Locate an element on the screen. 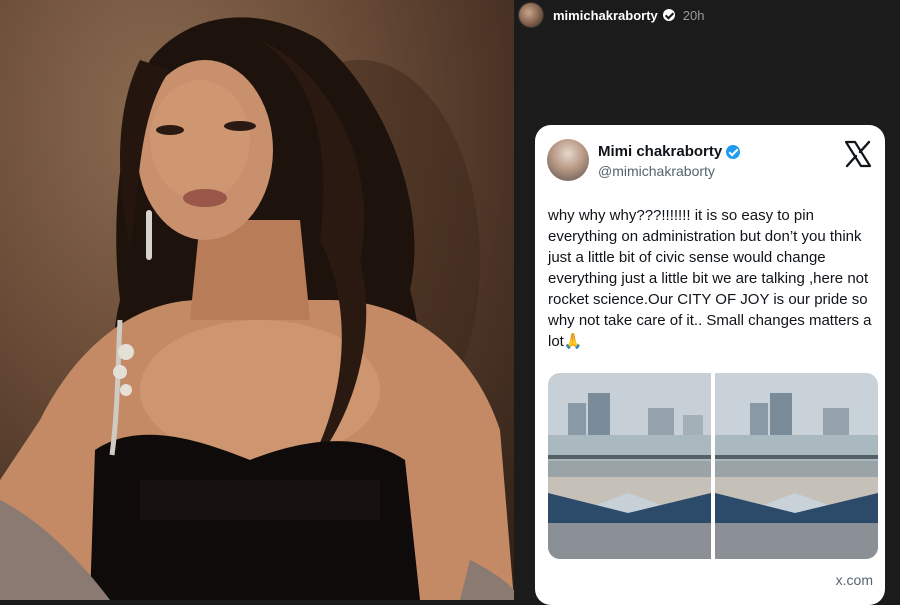  tweet-media is located at coordinates (713, 466).